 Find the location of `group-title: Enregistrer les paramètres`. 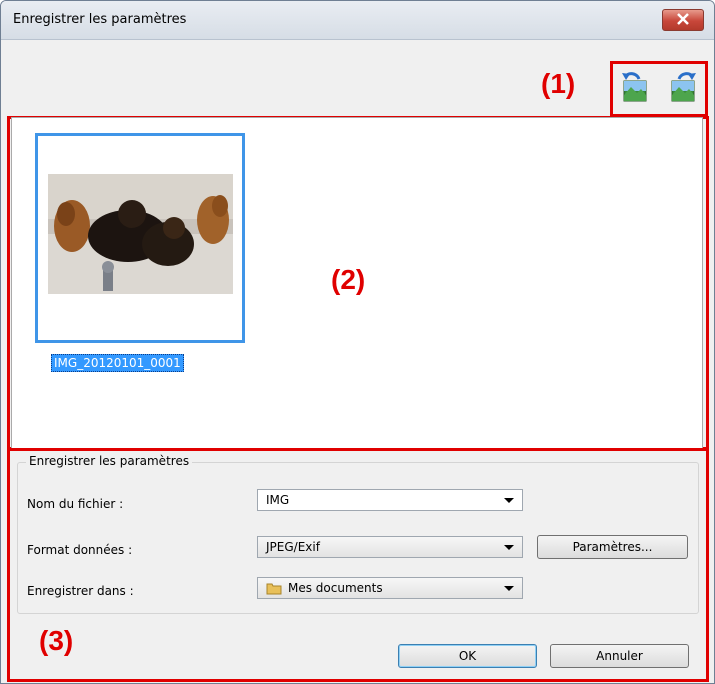

group-title: Enregistrer les paramètres is located at coordinates (109, 461).